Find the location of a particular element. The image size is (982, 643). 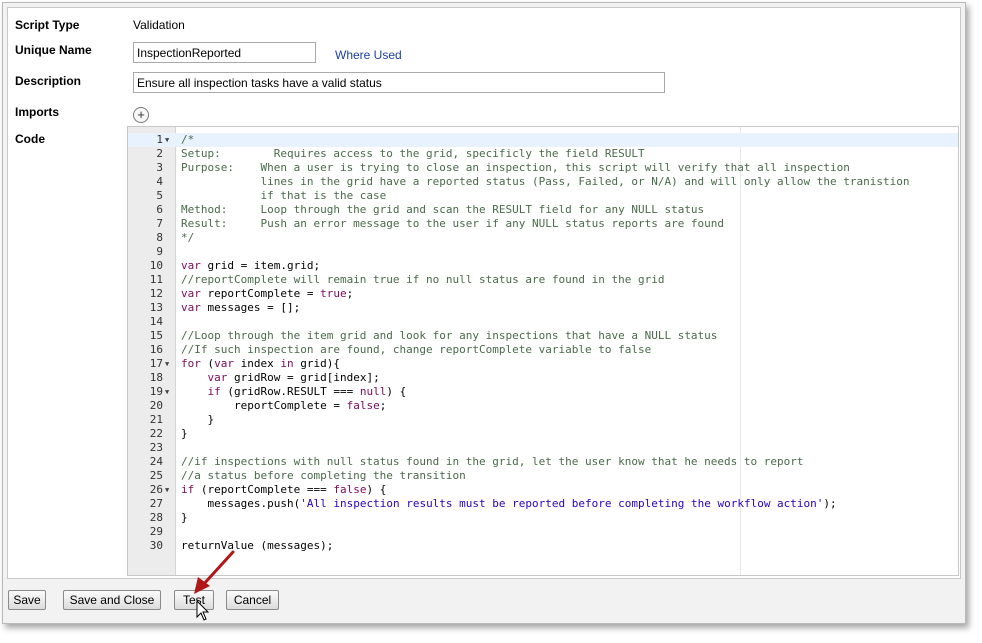

line-number: 1 is located at coordinates (159, 139).